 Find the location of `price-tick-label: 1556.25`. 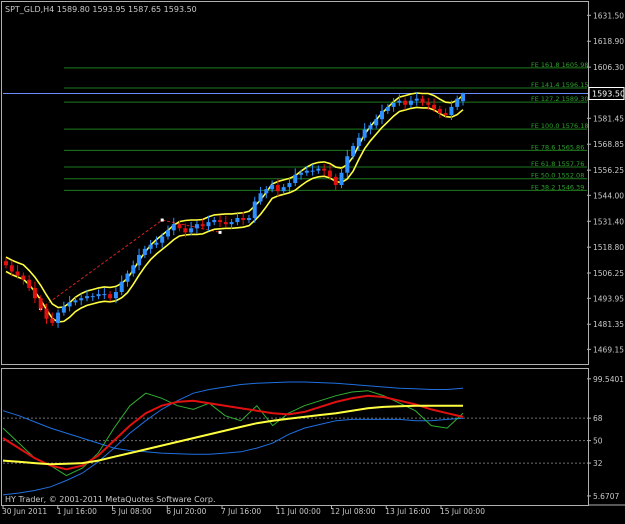

price-tick-label: 1556.25 is located at coordinates (608, 170).